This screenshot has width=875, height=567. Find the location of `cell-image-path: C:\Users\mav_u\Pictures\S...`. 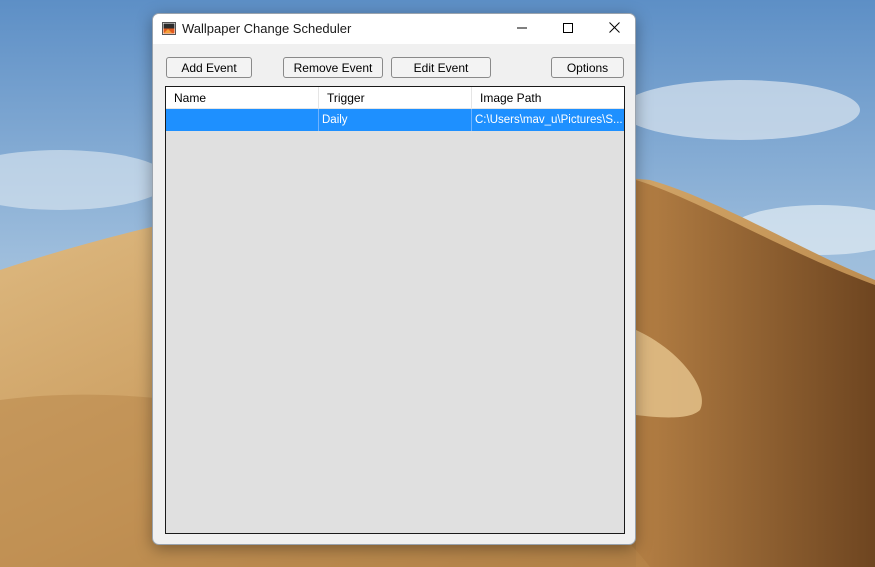

cell-image-path: C:\Users\mav_u\Pictures\S... is located at coordinates (549, 120).